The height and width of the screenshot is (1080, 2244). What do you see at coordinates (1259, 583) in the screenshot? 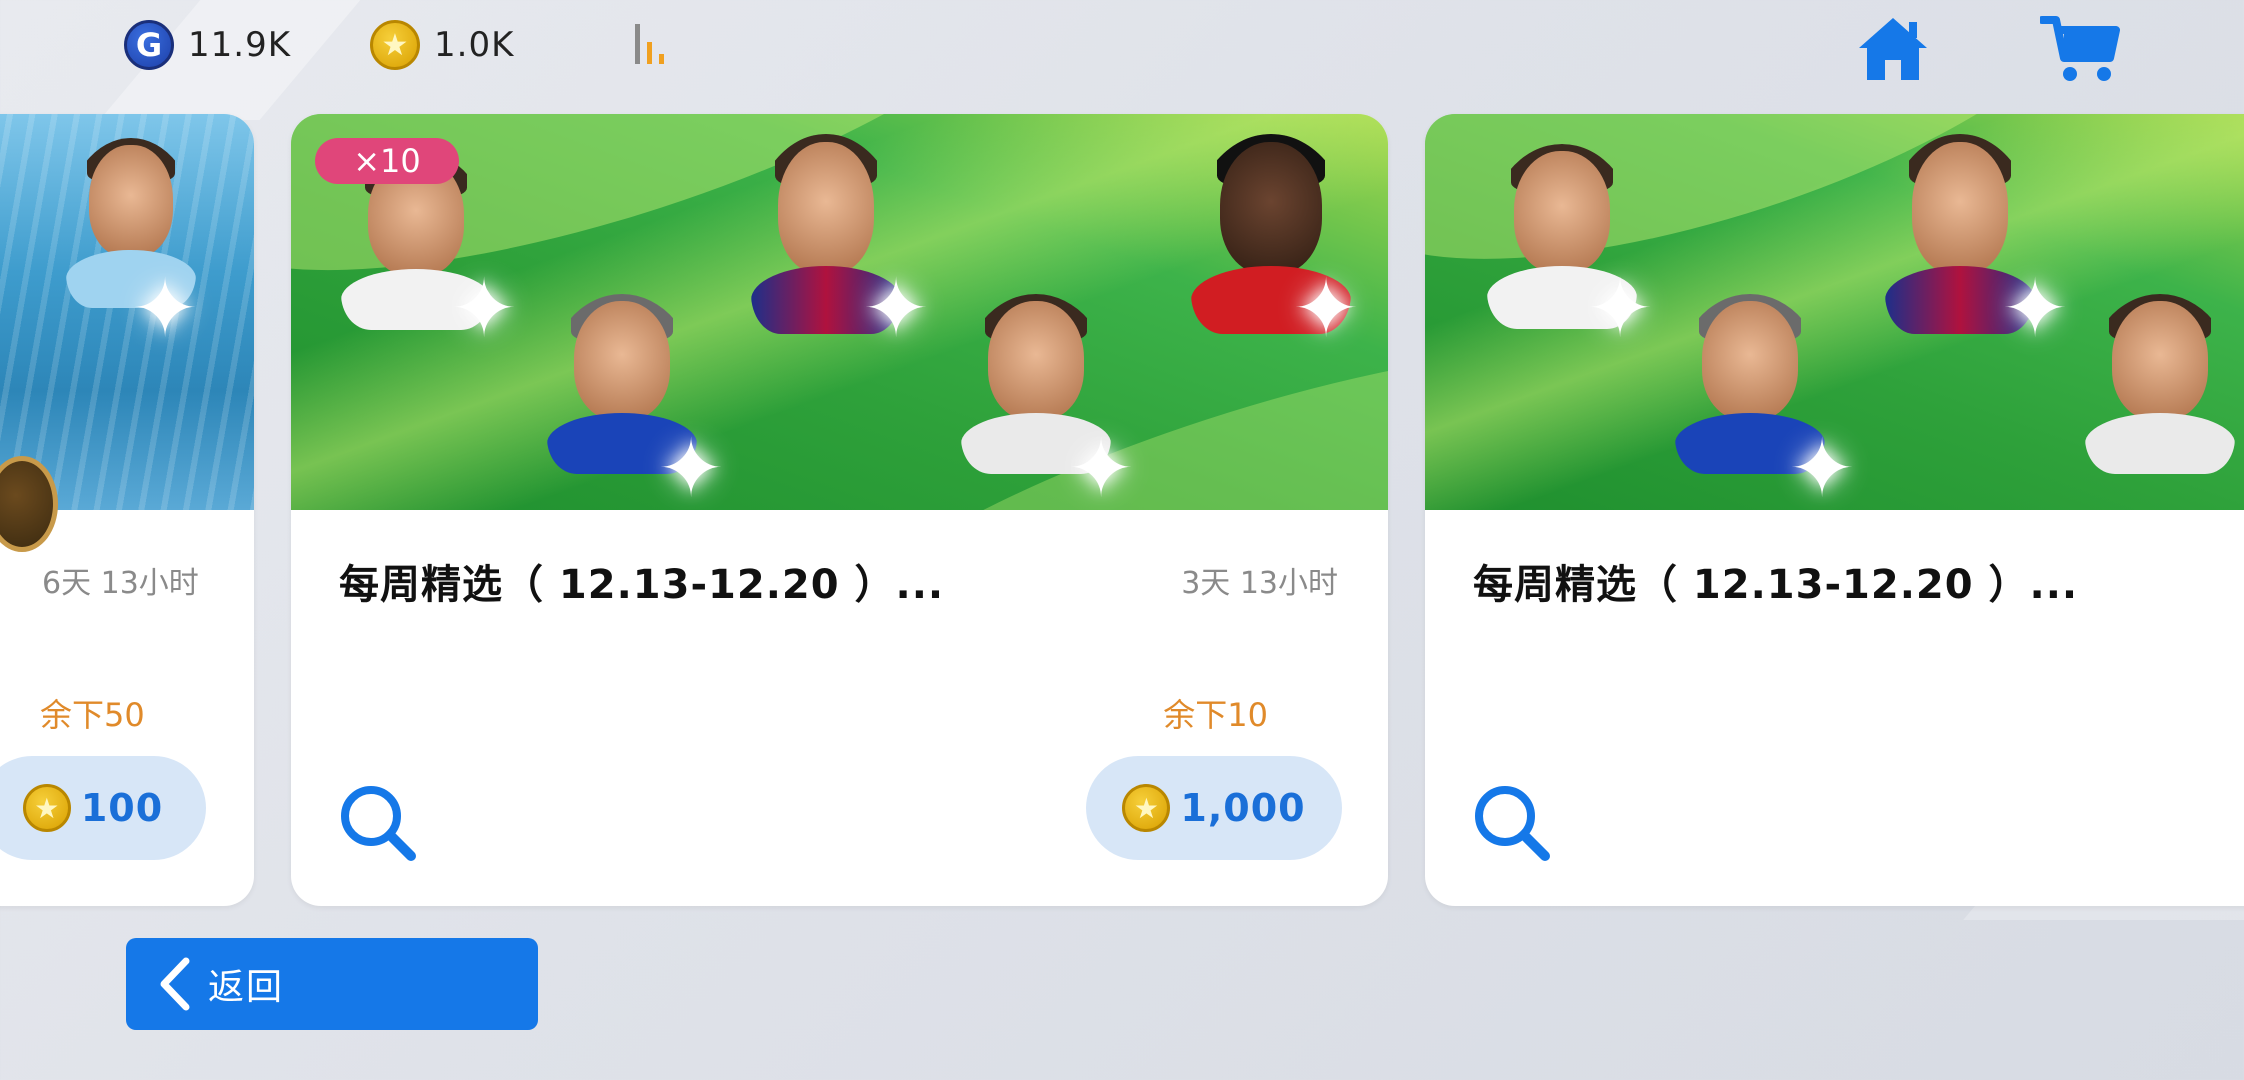
I see `time-left: 3天 13小时` at bounding box center [1259, 583].